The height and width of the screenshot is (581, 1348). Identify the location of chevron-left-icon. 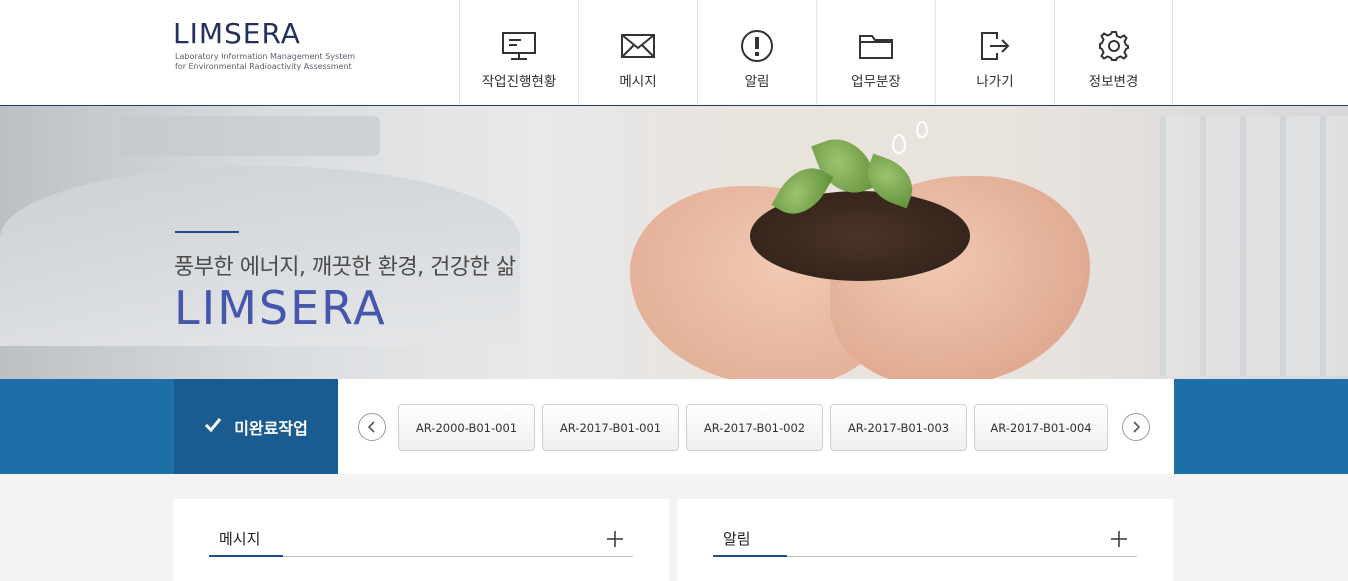
(371, 427).